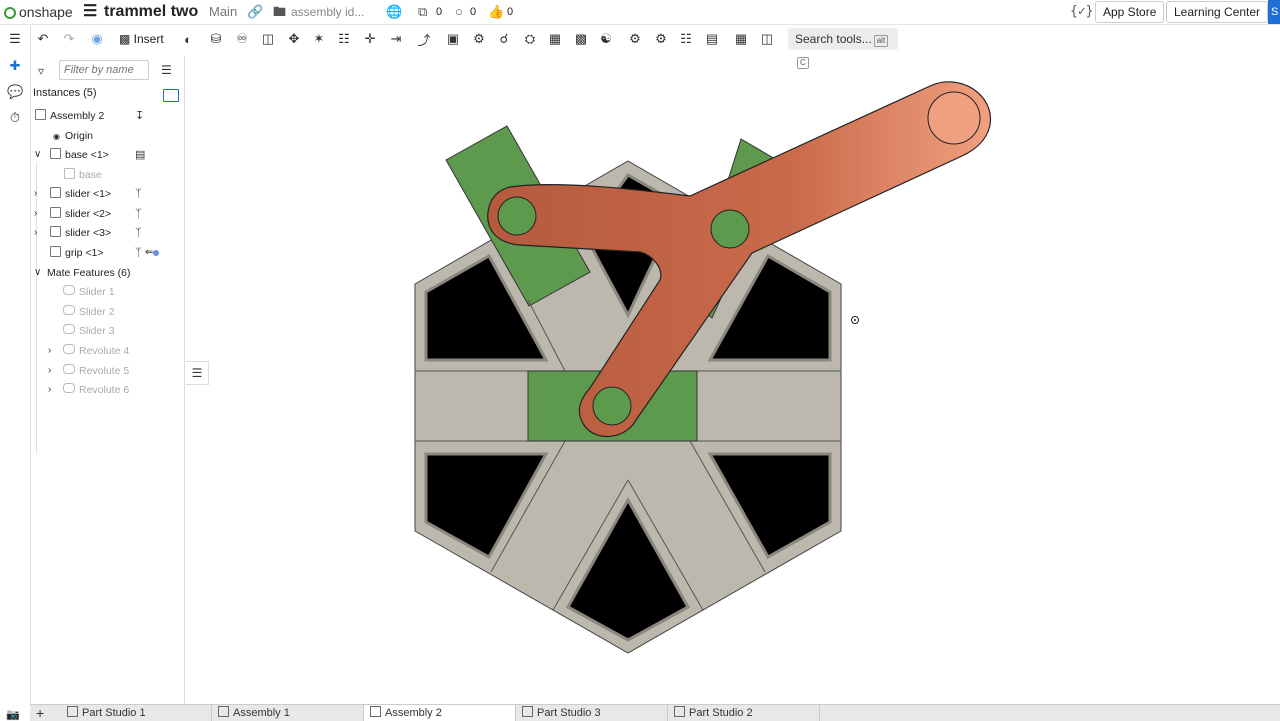 The width and height of the screenshot is (1280, 721). What do you see at coordinates (43, 39) in the screenshot?
I see `undo-icon: ↶` at bounding box center [43, 39].